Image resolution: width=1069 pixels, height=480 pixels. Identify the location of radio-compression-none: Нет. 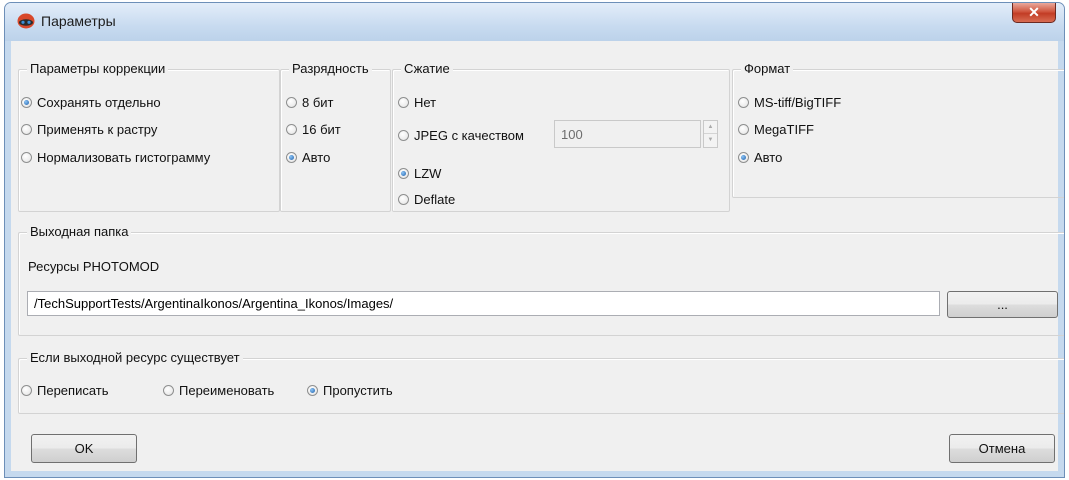
(417, 102).